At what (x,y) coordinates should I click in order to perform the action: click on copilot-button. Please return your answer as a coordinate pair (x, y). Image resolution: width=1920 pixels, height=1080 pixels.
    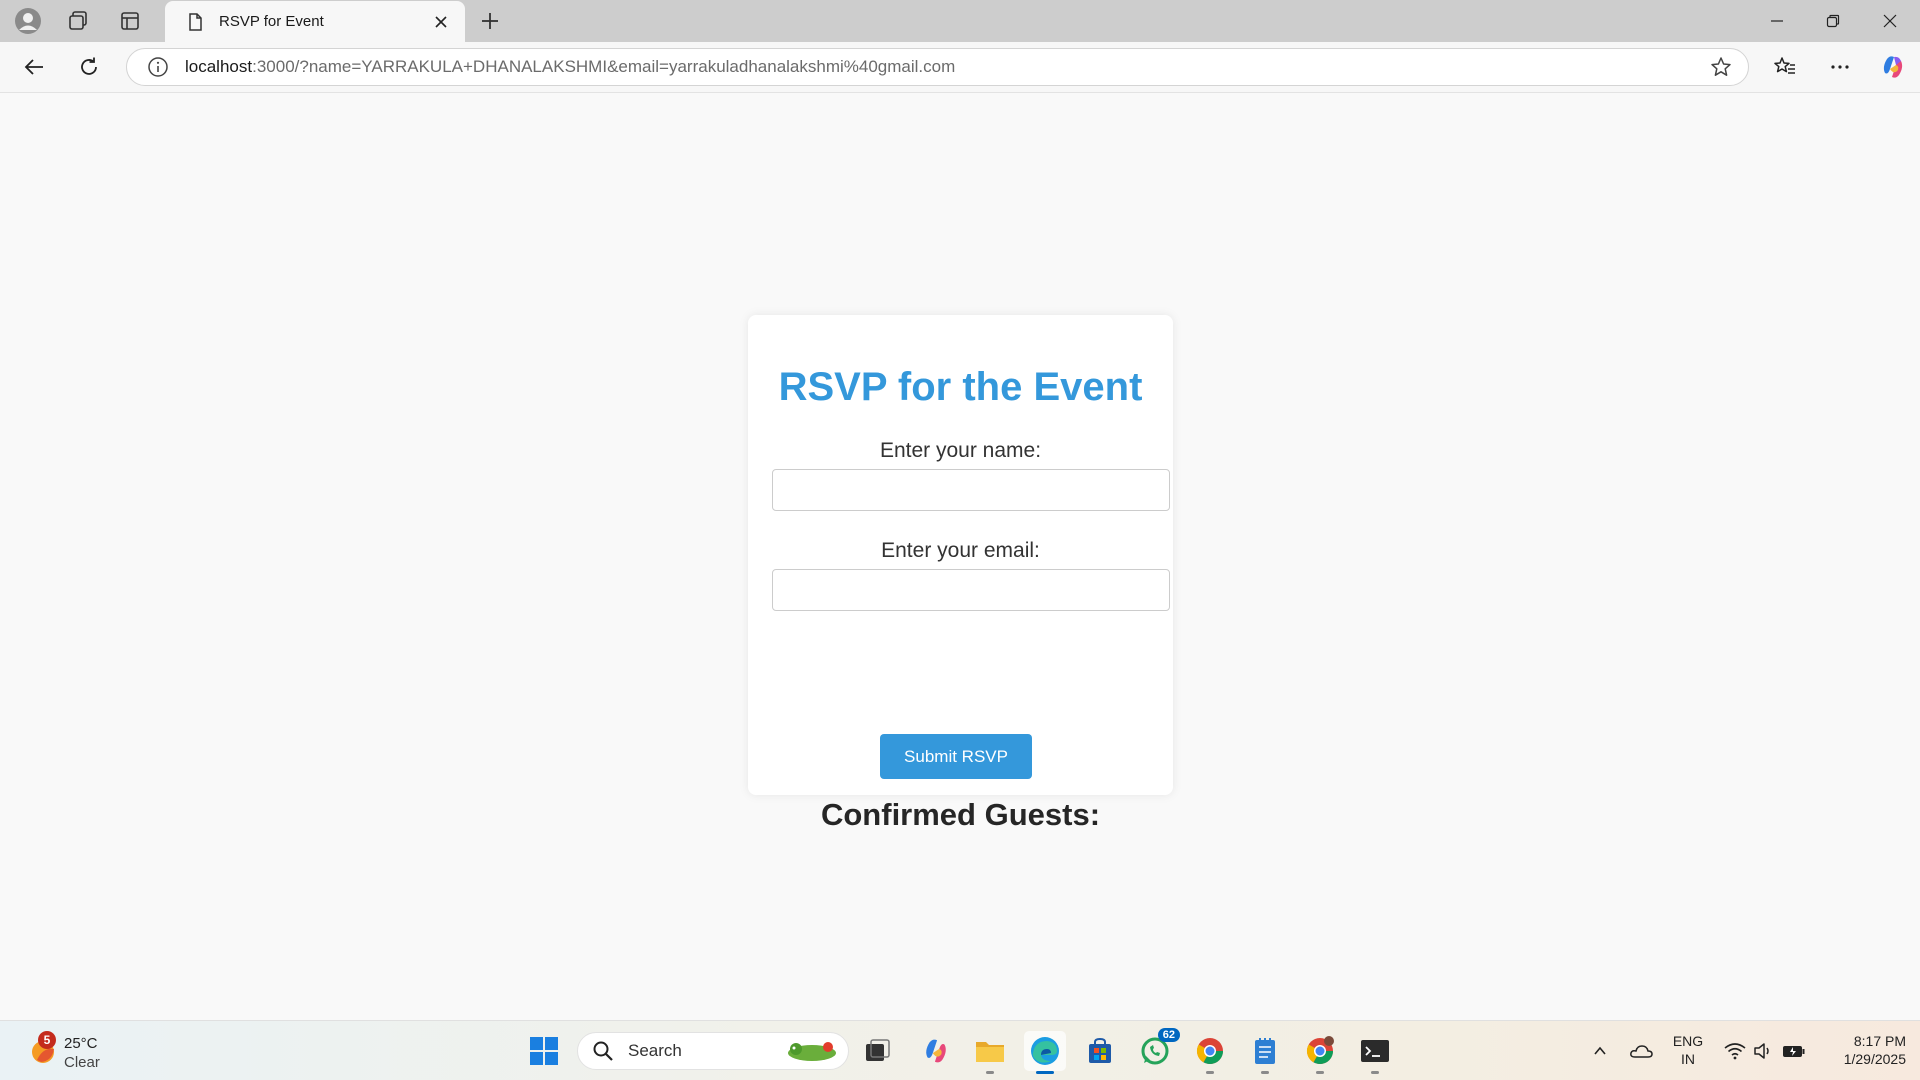
    Looking at the image, I should click on (1893, 67).